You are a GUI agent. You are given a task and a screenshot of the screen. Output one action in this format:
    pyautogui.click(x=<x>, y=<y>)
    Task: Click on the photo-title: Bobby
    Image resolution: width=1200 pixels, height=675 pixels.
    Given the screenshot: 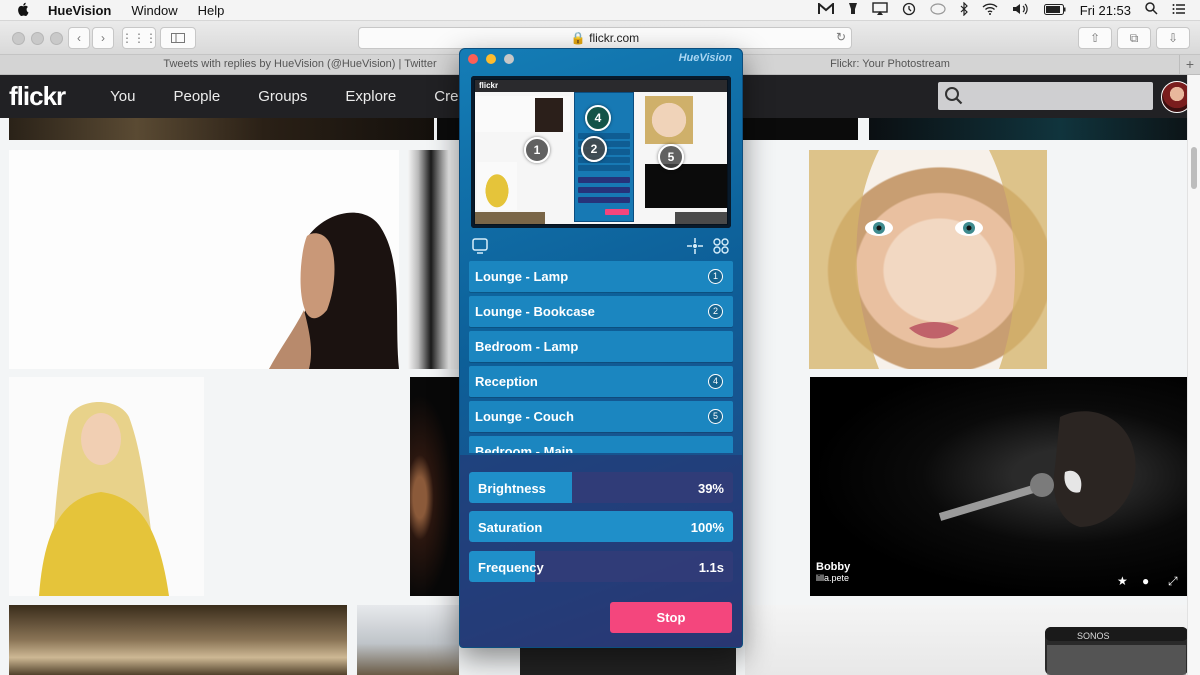 What is the action you would take?
    pyautogui.click(x=833, y=567)
    